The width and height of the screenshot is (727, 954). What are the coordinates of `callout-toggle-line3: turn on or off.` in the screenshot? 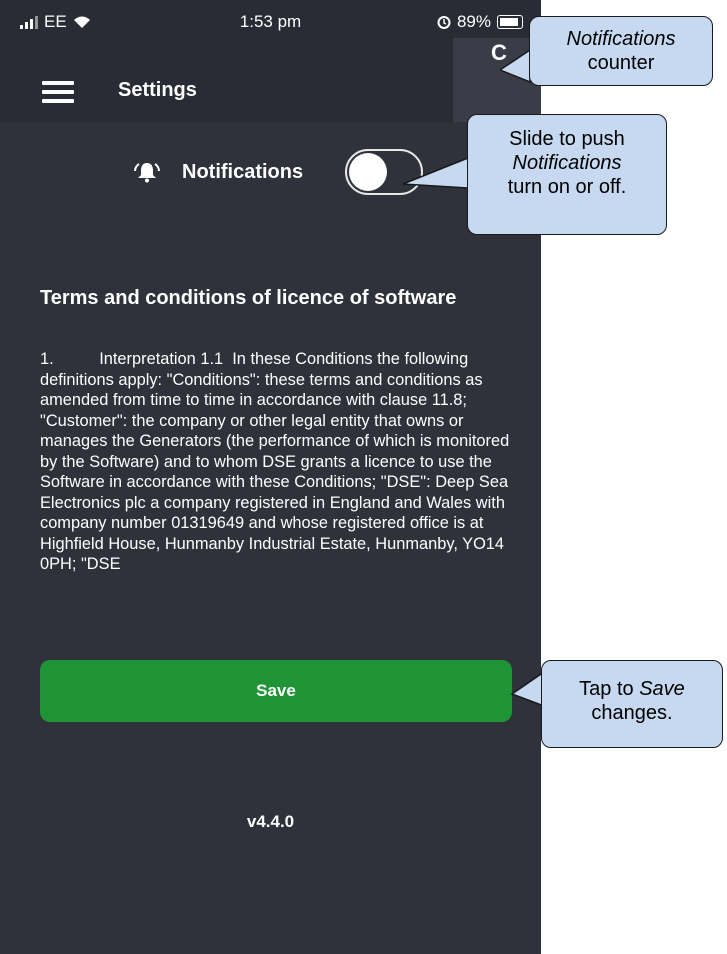 It's located at (567, 187).